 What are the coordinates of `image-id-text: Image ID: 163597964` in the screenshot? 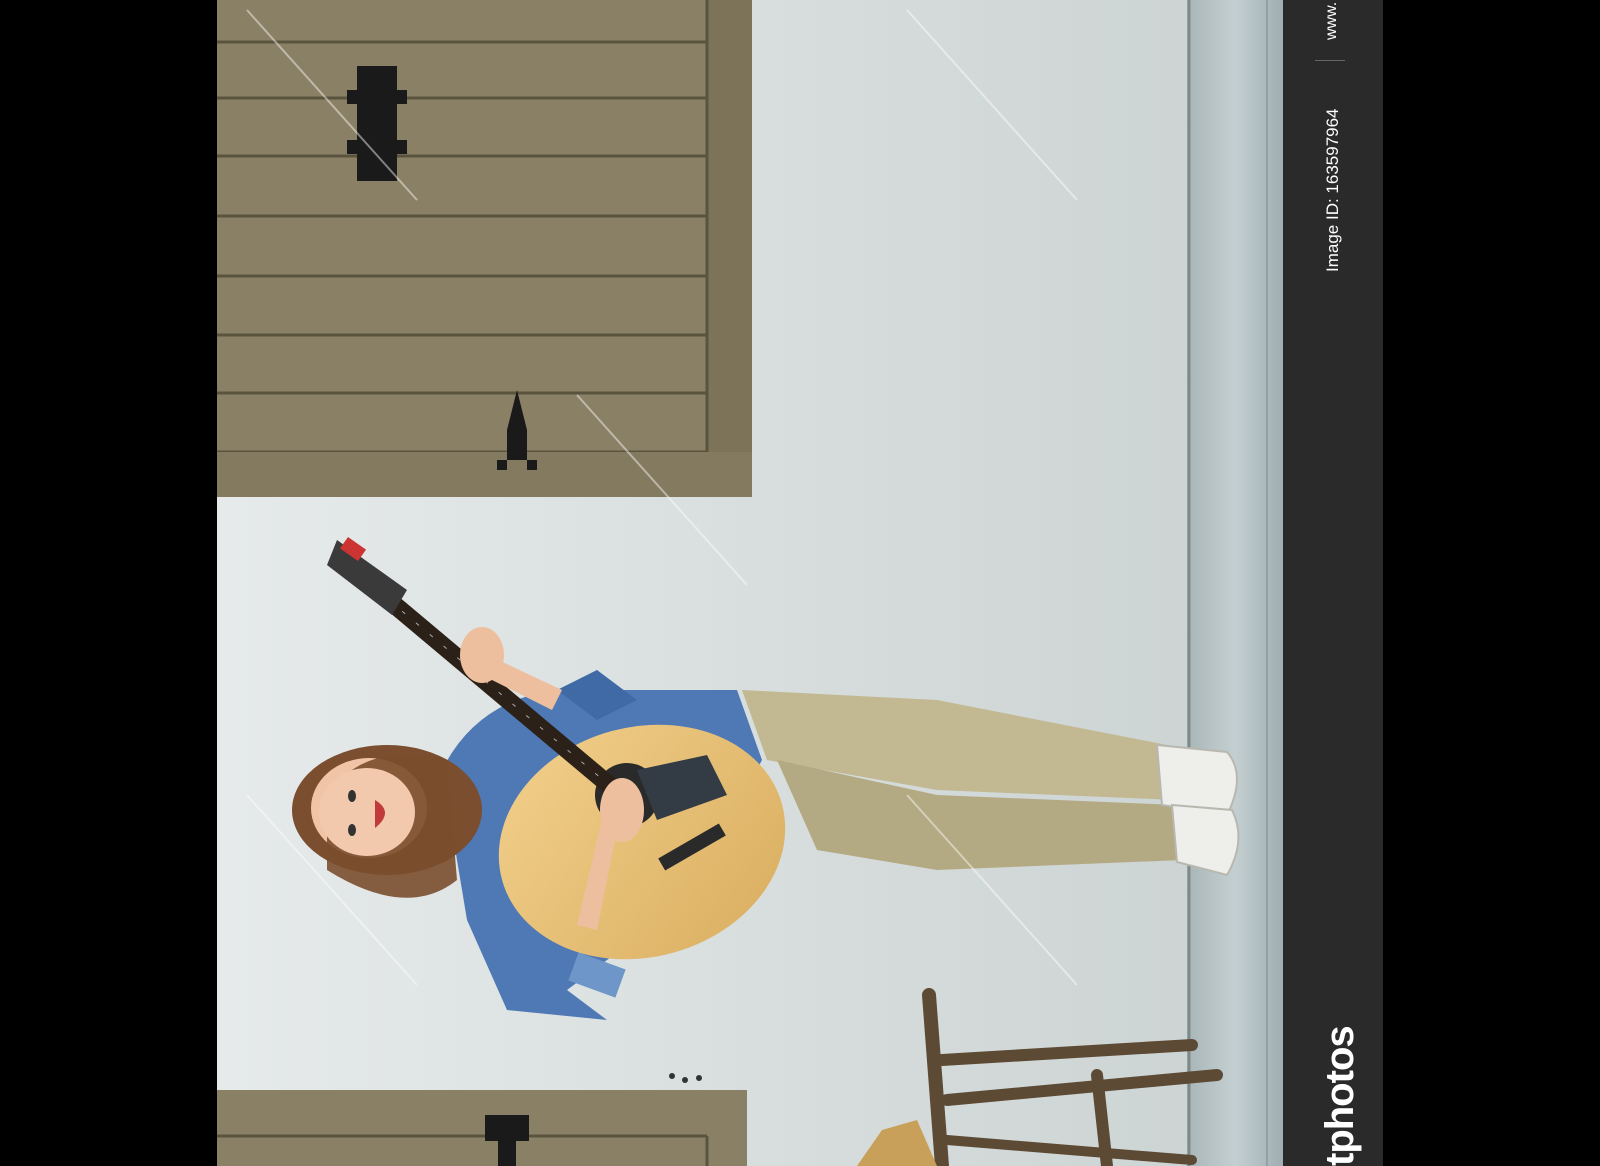 It's located at (1332, 190).